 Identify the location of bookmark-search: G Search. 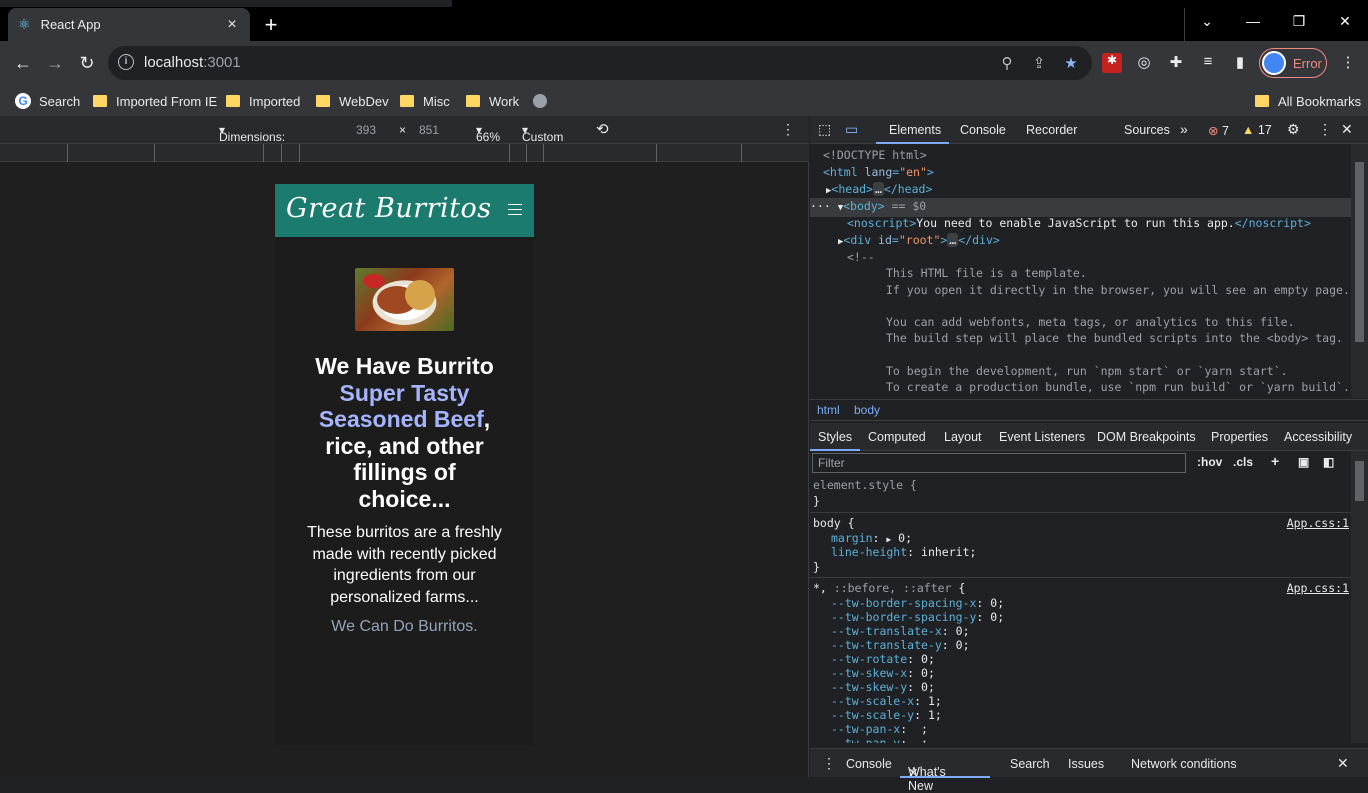
(47, 101).